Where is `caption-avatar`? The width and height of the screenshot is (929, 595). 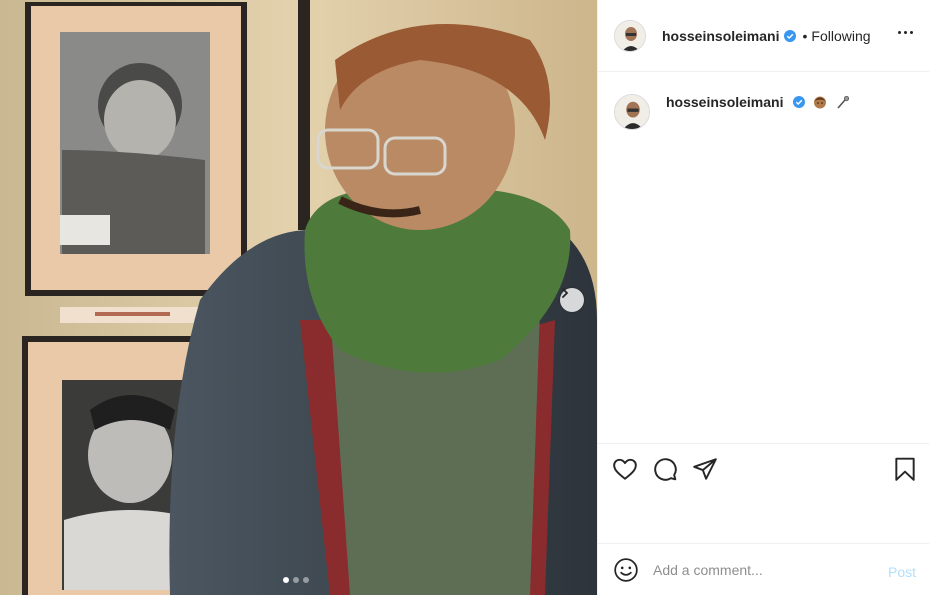
caption-avatar is located at coordinates (632, 112).